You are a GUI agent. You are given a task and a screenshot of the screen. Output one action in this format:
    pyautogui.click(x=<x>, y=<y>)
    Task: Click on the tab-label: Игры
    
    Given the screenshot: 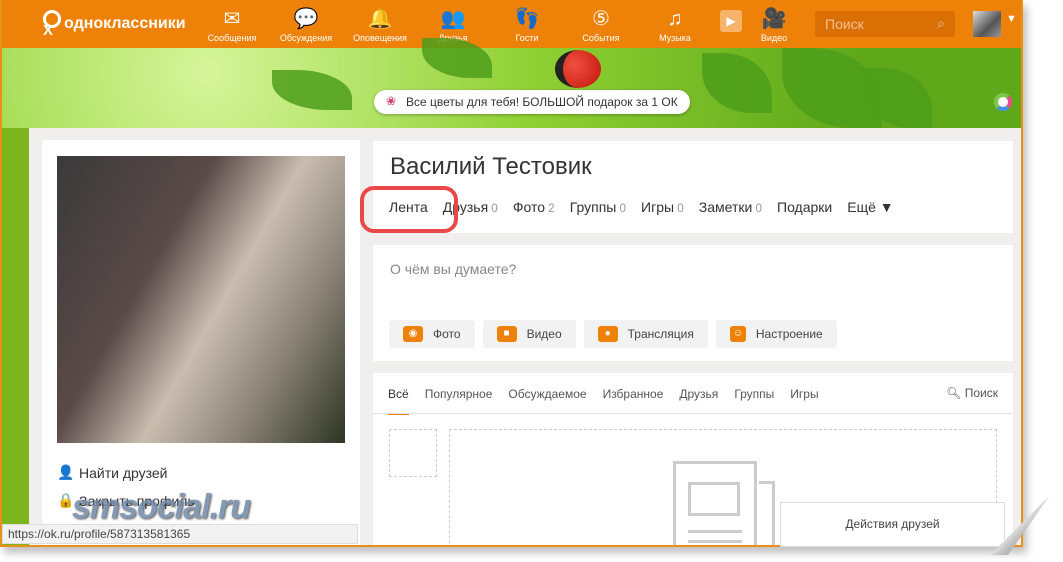 What is the action you would take?
    pyautogui.click(x=658, y=207)
    